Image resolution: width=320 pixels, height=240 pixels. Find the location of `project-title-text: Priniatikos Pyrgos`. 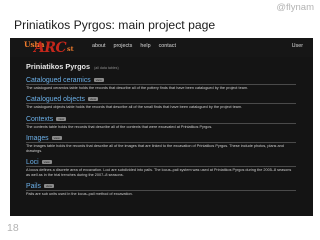

project-title-text: Priniatikos Pyrgos is located at coordinates (58, 66).